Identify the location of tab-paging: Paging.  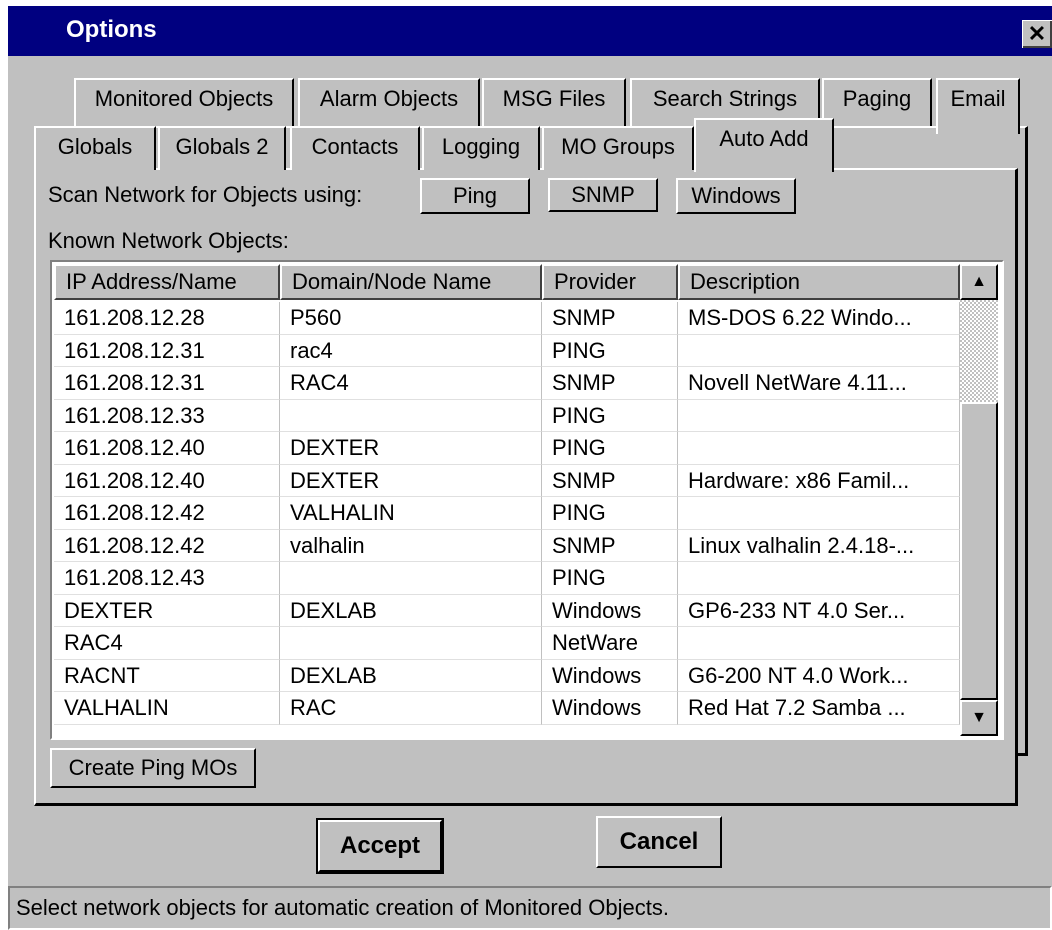
(877, 102).